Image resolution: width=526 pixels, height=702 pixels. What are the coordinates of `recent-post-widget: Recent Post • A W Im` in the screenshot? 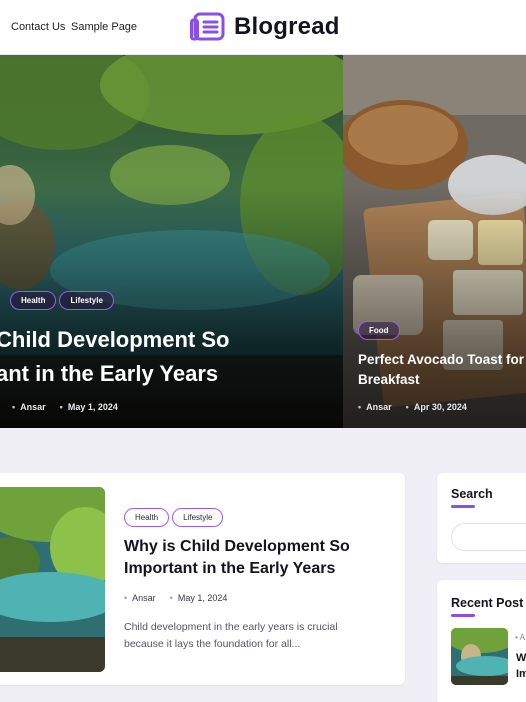 It's located at (481, 641).